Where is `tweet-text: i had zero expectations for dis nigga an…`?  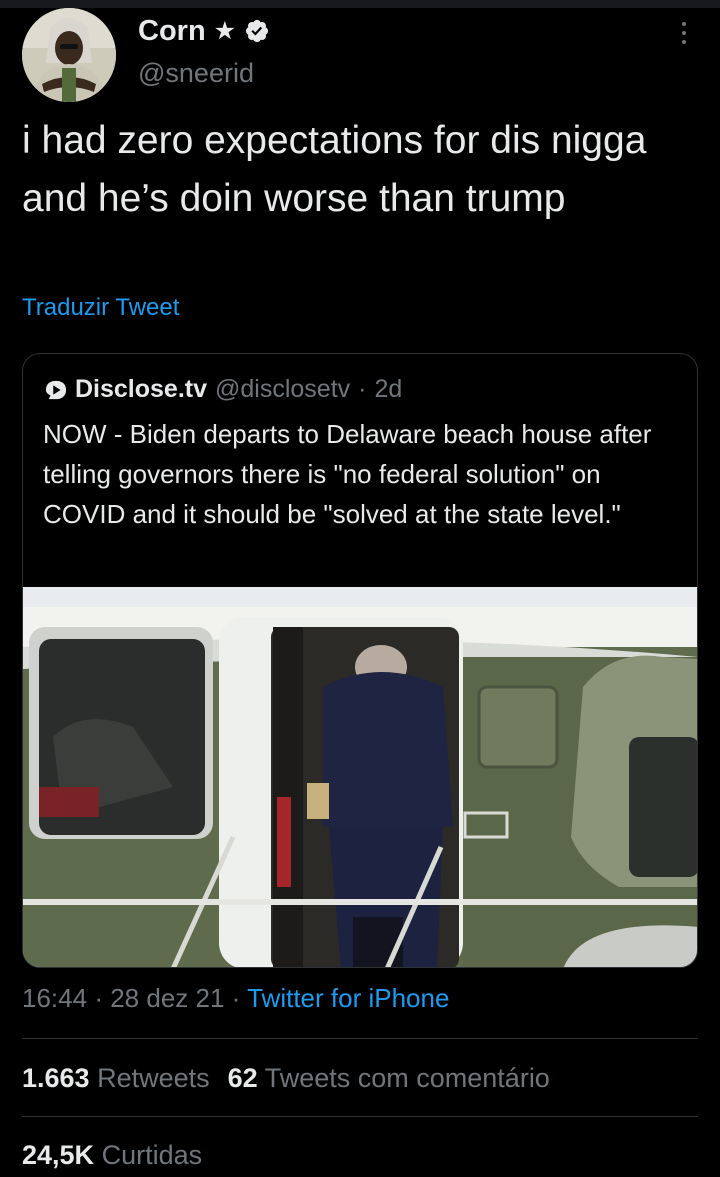 tweet-text: i had zero expectations for dis nigga an… is located at coordinates (334, 169).